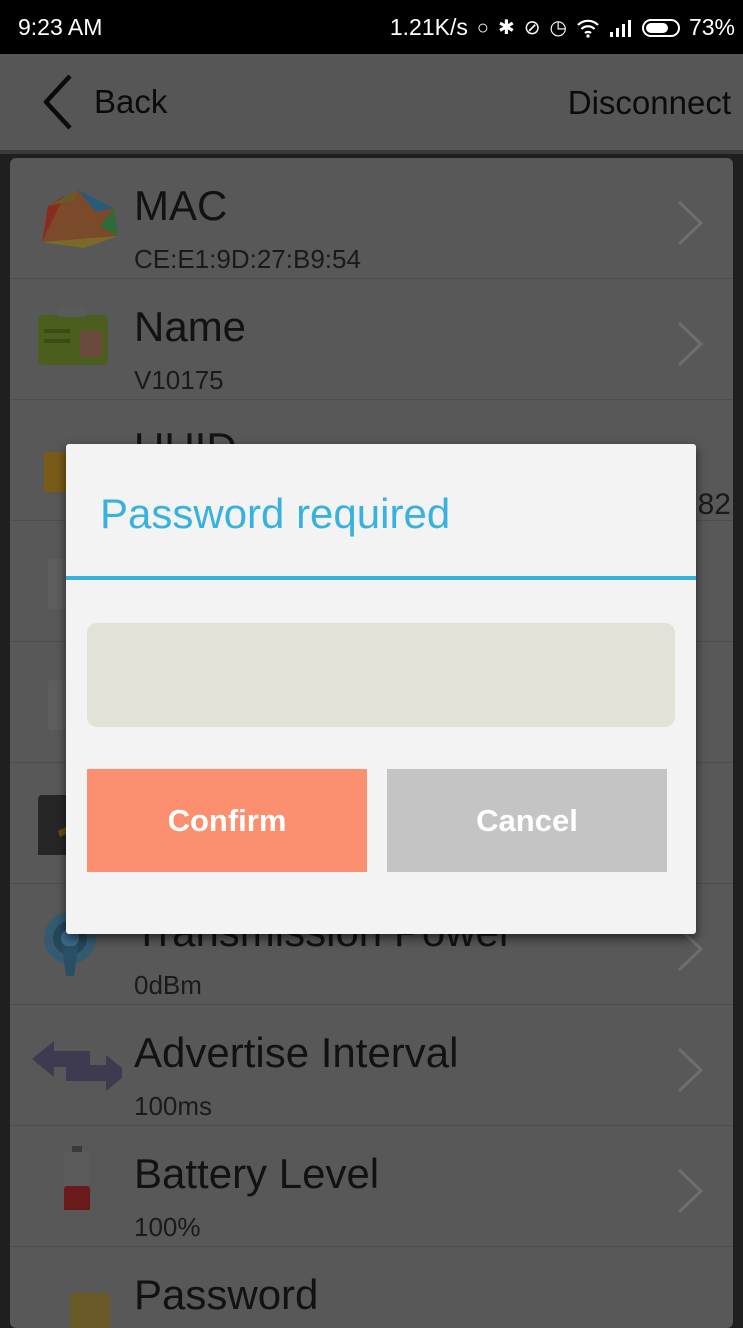 Image resolution: width=743 pixels, height=1328 pixels. I want to click on status-icons: 1.21K/s ○ ✱ ⊘ ◷ 73%, so click(562, 27).